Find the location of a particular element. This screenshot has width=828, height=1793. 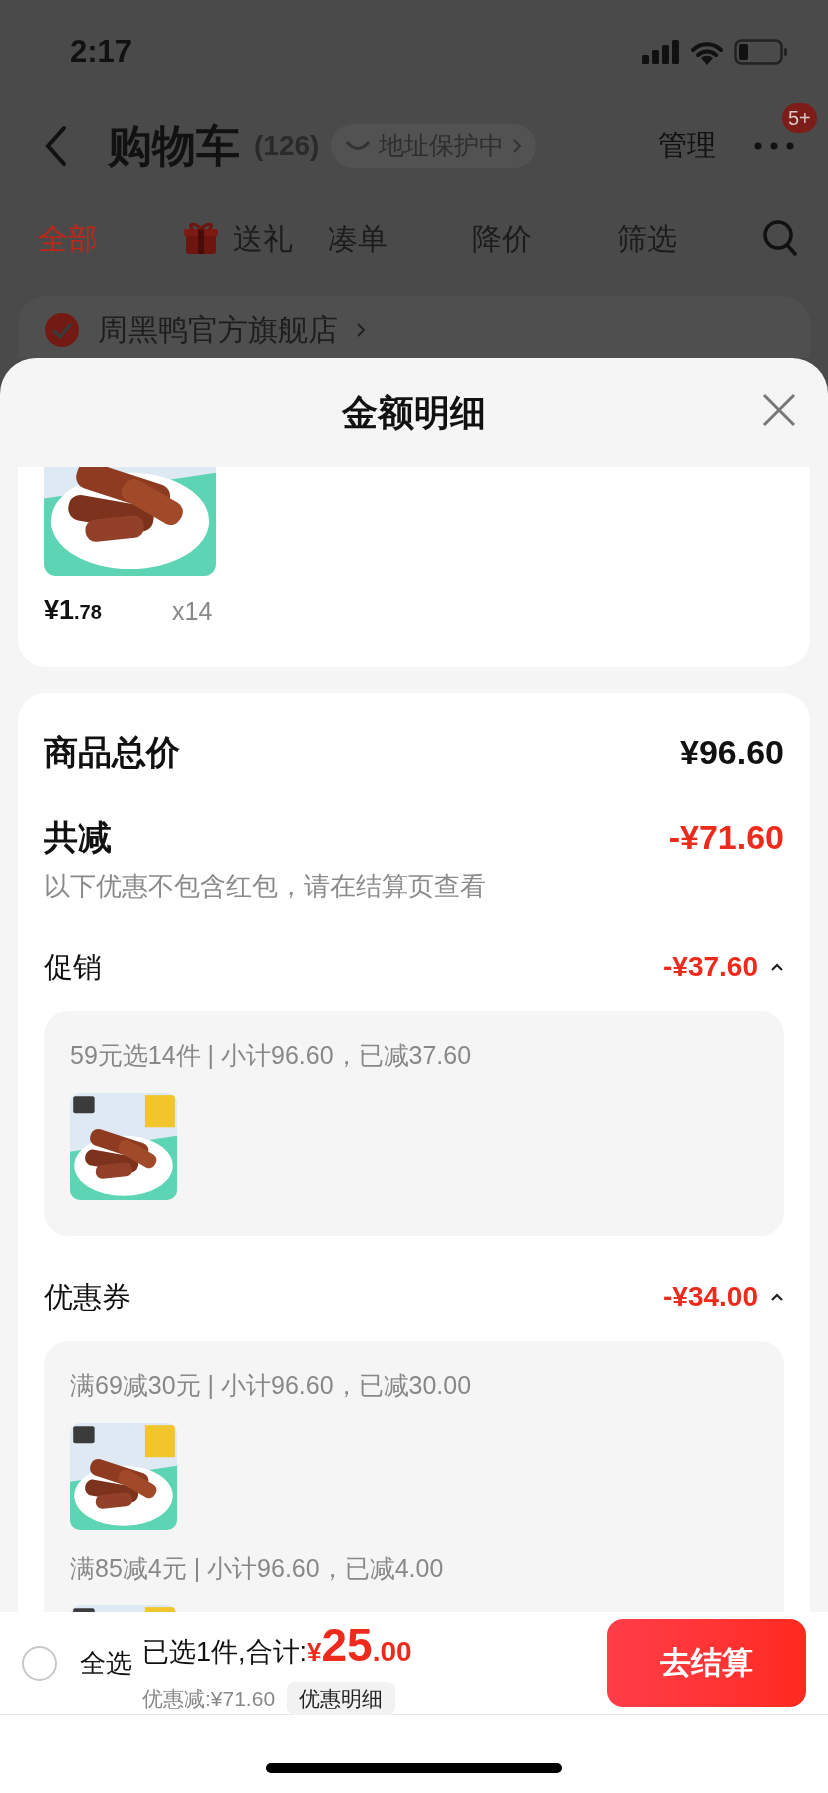

status-time: 2:17 is located at coordinates (101, 51).